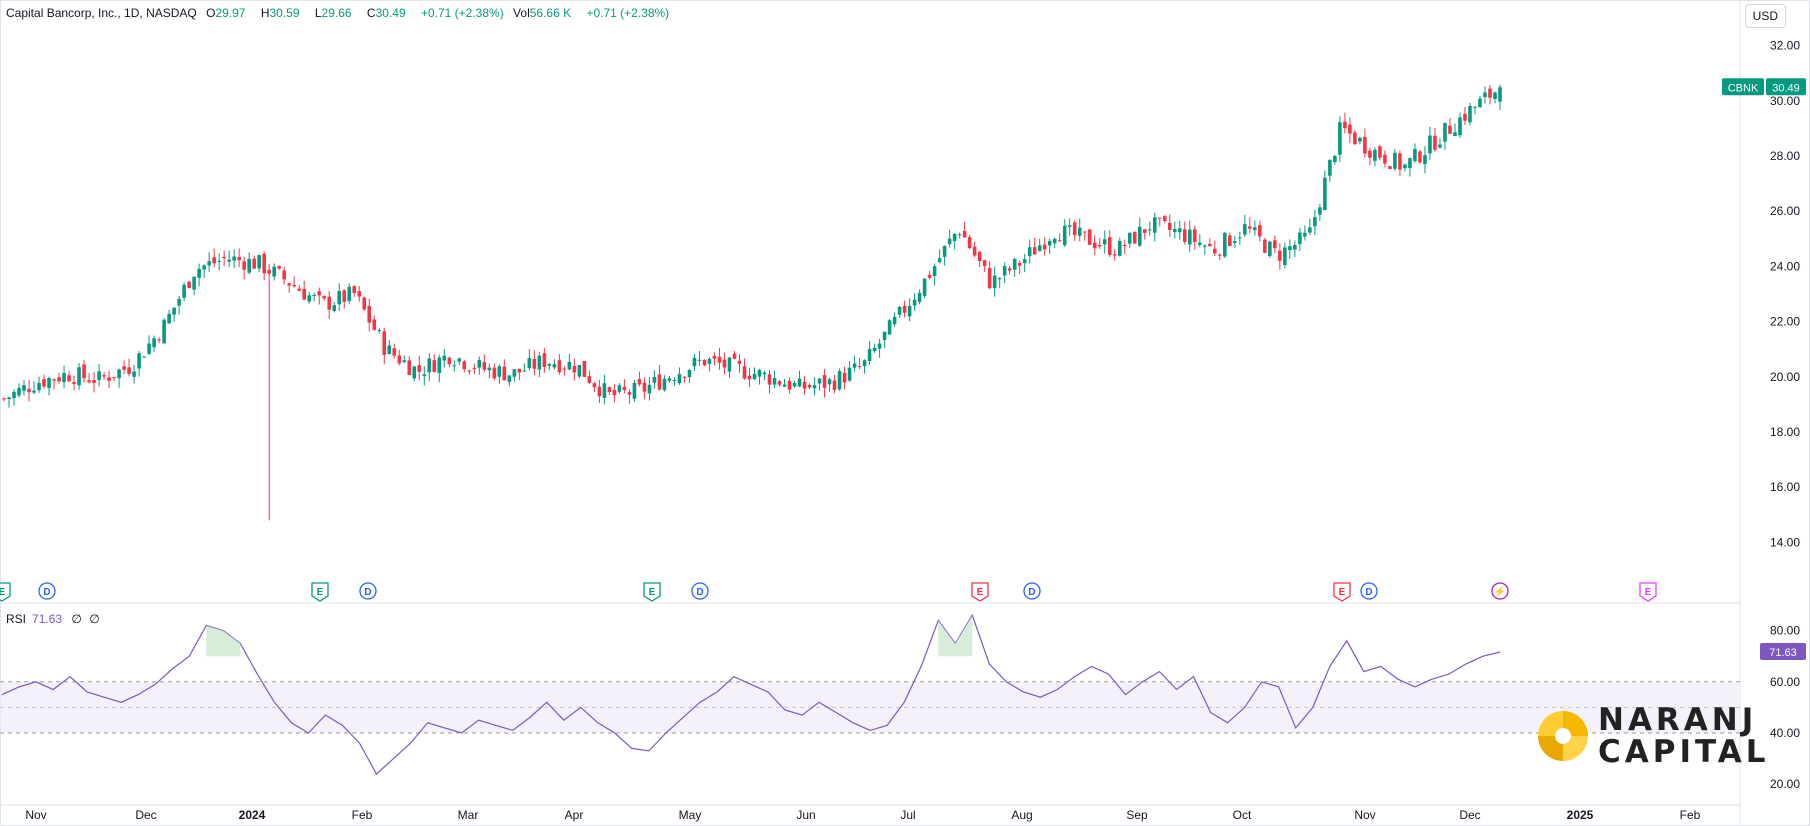 This screenshot has height=826, width=1810. Describe the element at coordinates (1500, 591) in the screenshot. I see `event-marker-split: ⚡` at that location.